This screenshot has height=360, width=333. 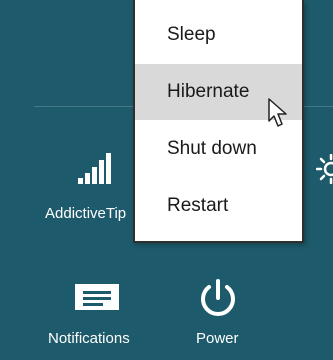 I want to click on mouse-pointer-icon, so click(x=277, y=112).